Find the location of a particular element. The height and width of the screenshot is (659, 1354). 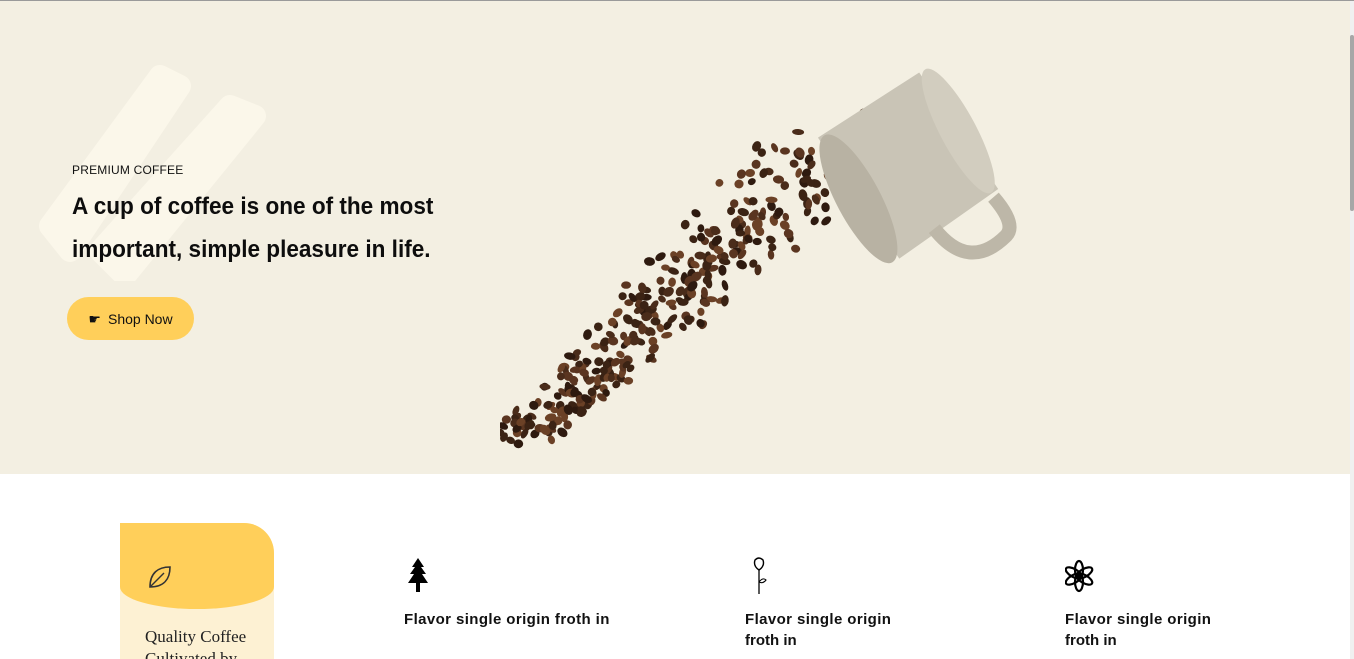

scrollbar-thumb is located at coordinates (1352, 123).